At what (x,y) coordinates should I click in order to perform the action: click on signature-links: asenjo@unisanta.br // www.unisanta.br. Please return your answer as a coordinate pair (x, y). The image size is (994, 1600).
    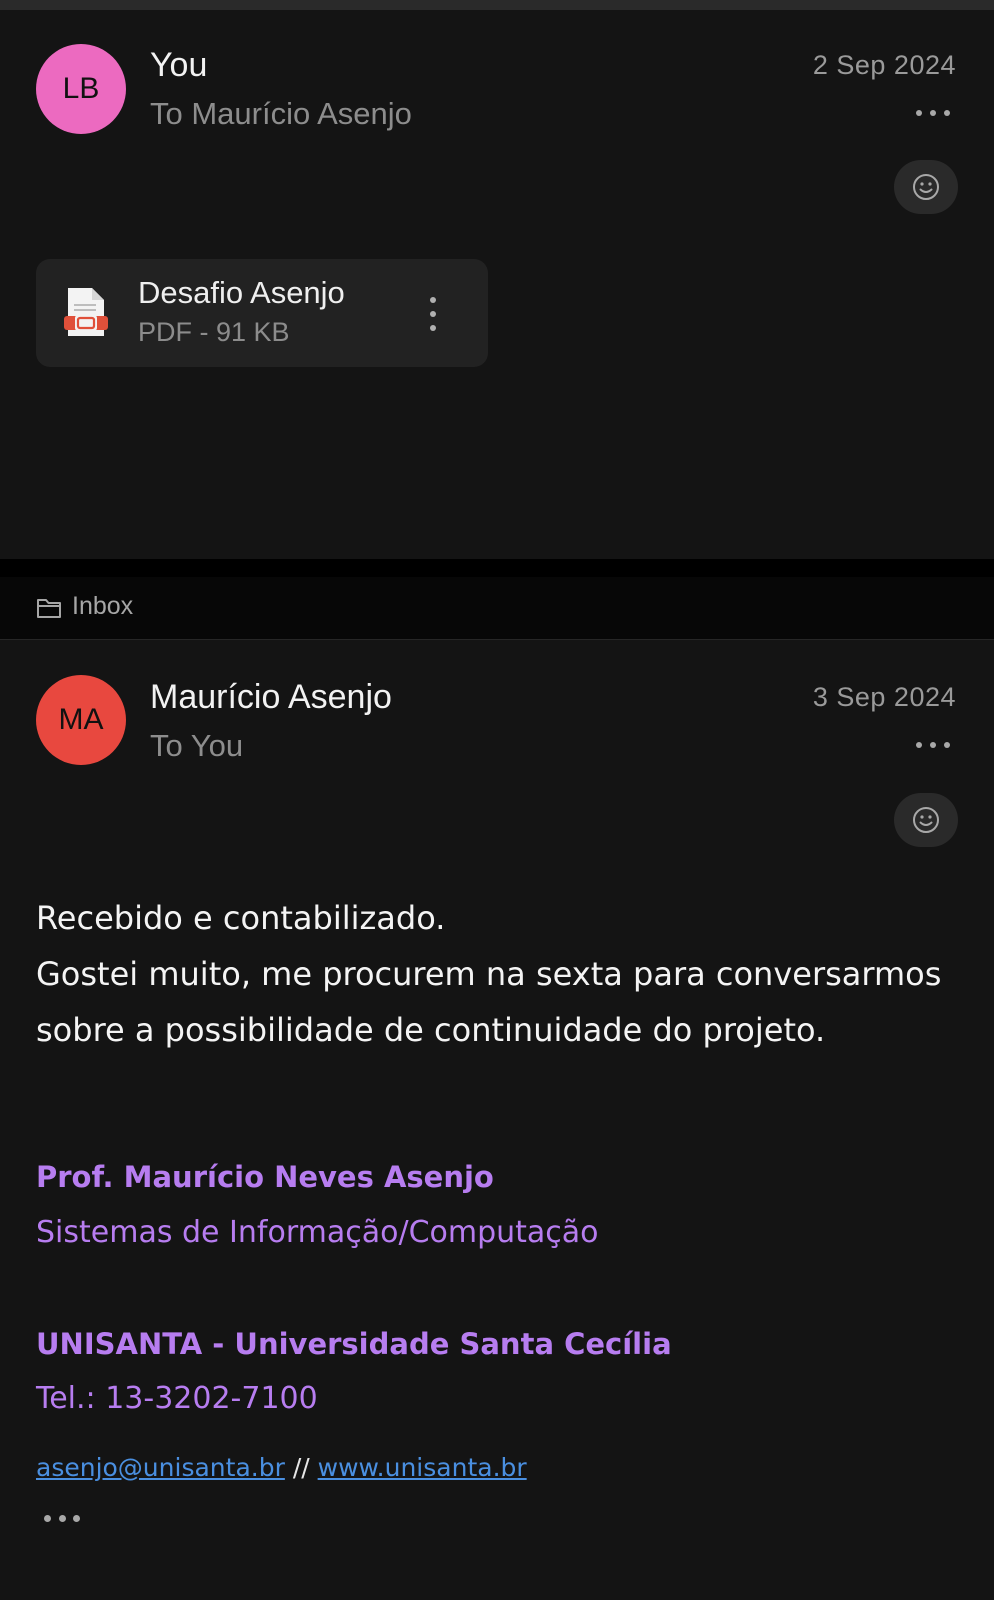
    Looking at the image, I should click on (281, 1467).